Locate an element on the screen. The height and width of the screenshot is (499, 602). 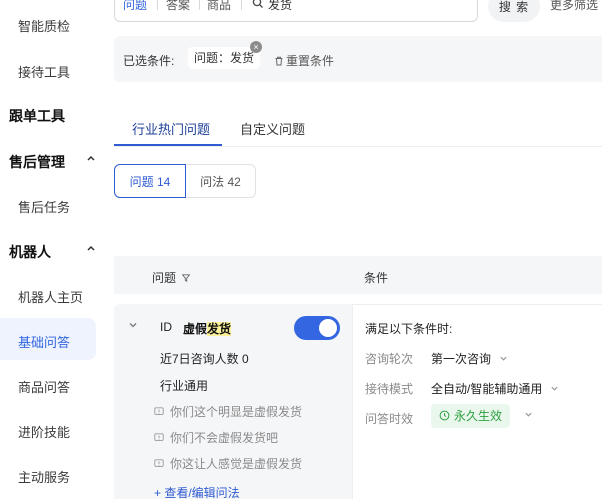
sidebar-item-advanced-skills: 进阶技能 is located at coordinates (44, 431).